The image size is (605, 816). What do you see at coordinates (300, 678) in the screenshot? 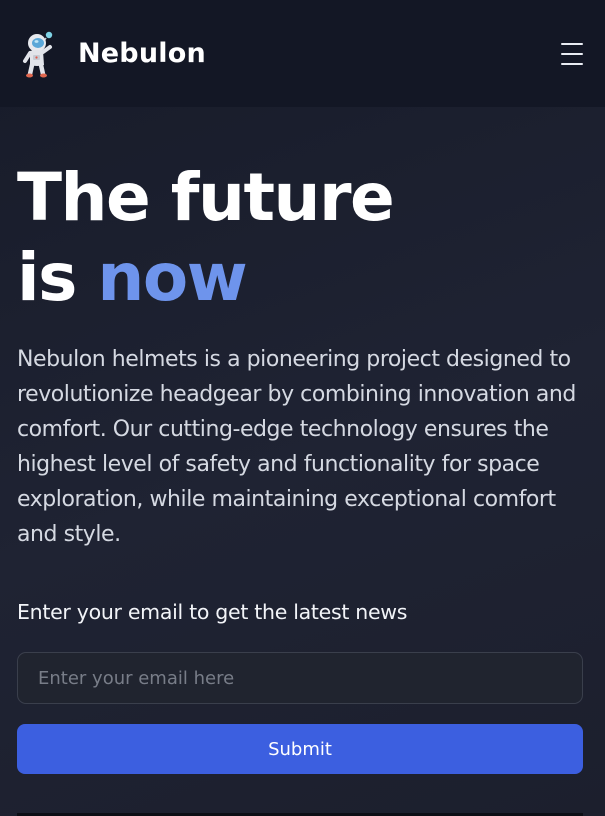
I see `email-input` at bounding box center [300, 678].